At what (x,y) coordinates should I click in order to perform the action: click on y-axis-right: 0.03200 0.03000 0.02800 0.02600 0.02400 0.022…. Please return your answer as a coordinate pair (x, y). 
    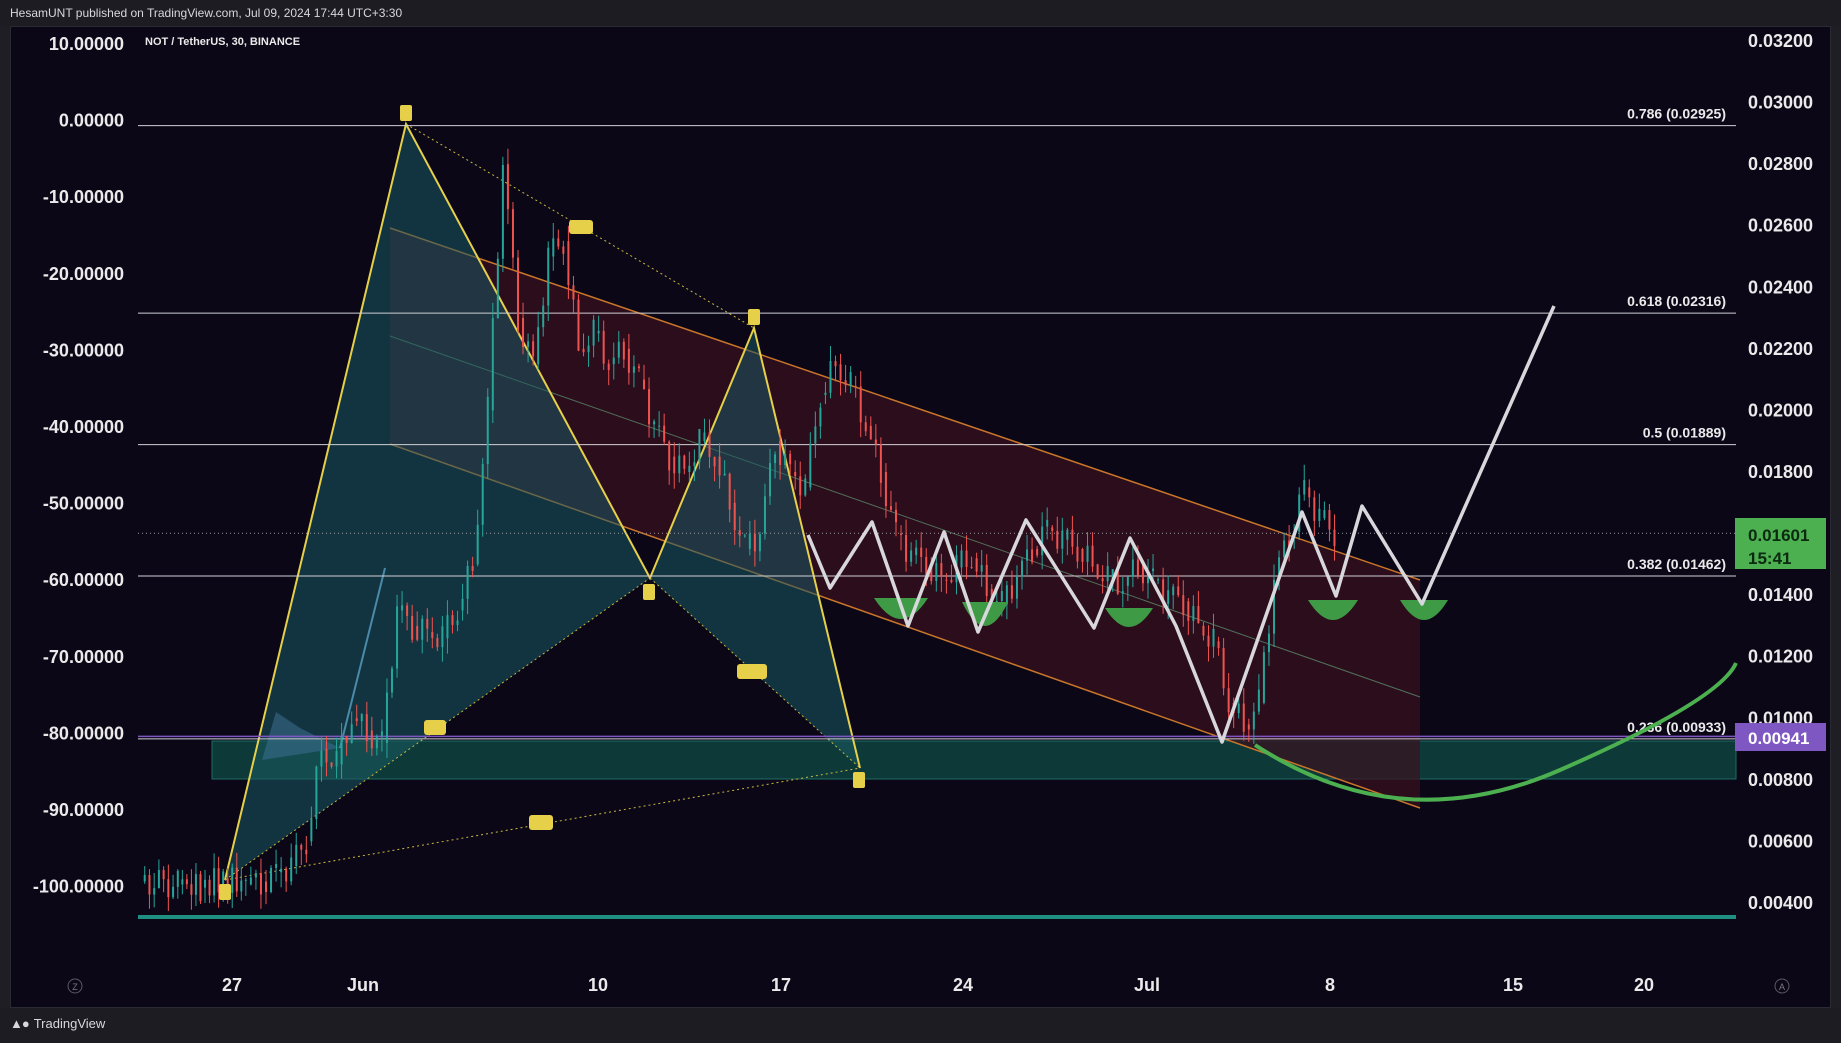
    Looking at the image, I should click on (1780, 472).